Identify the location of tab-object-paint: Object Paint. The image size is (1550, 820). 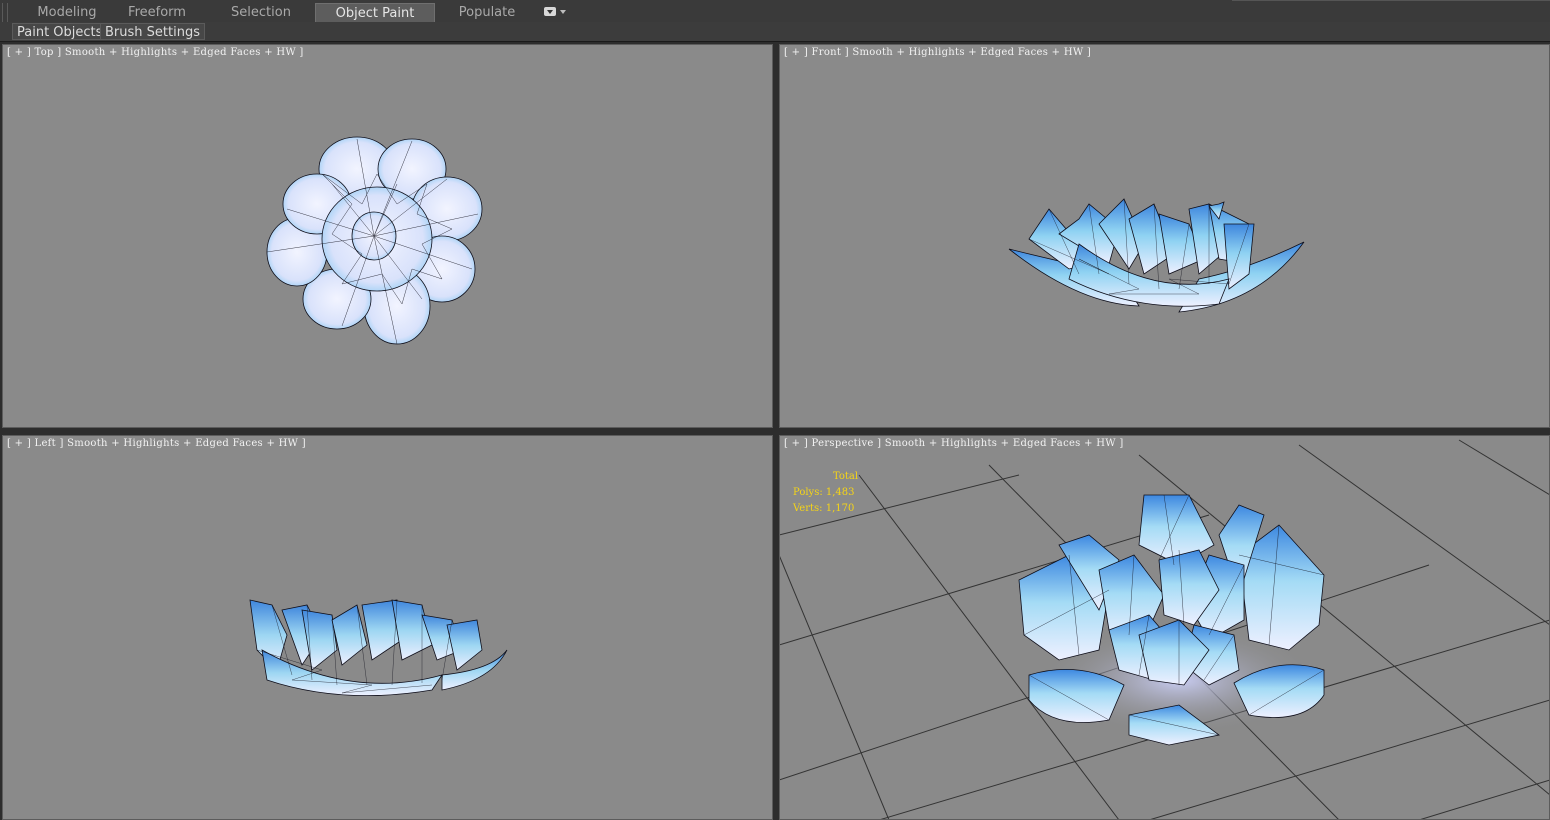
(375, 13).